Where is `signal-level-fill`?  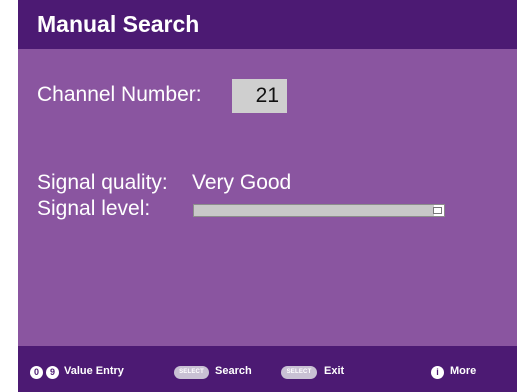 signal-level-fill is located at coordinates (314, 210).